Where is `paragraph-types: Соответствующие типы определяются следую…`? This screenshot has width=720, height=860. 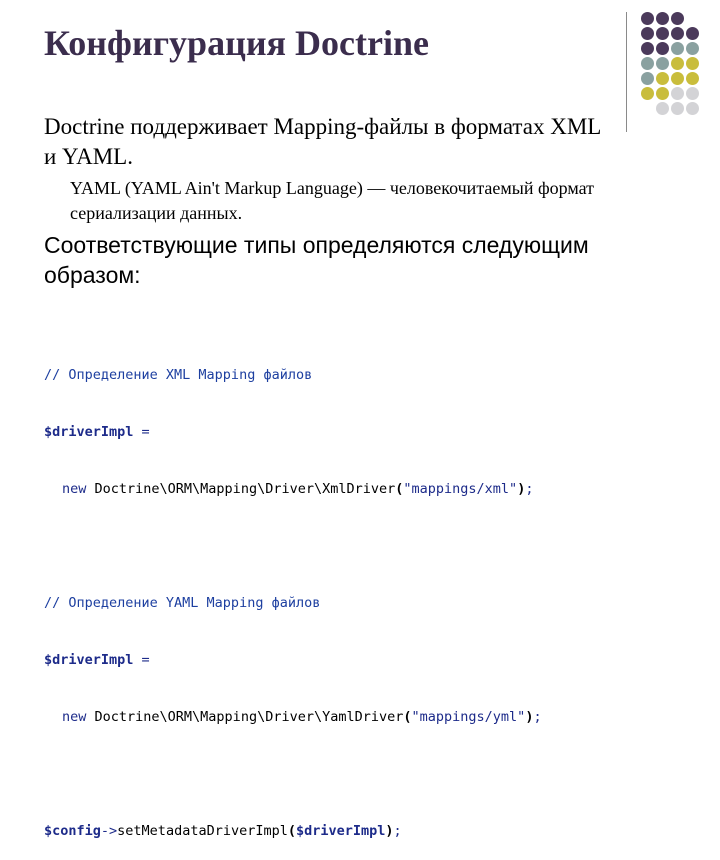
paragraph-types: Соответствующие типы определяются следую… is located at coordinates (316, 260).